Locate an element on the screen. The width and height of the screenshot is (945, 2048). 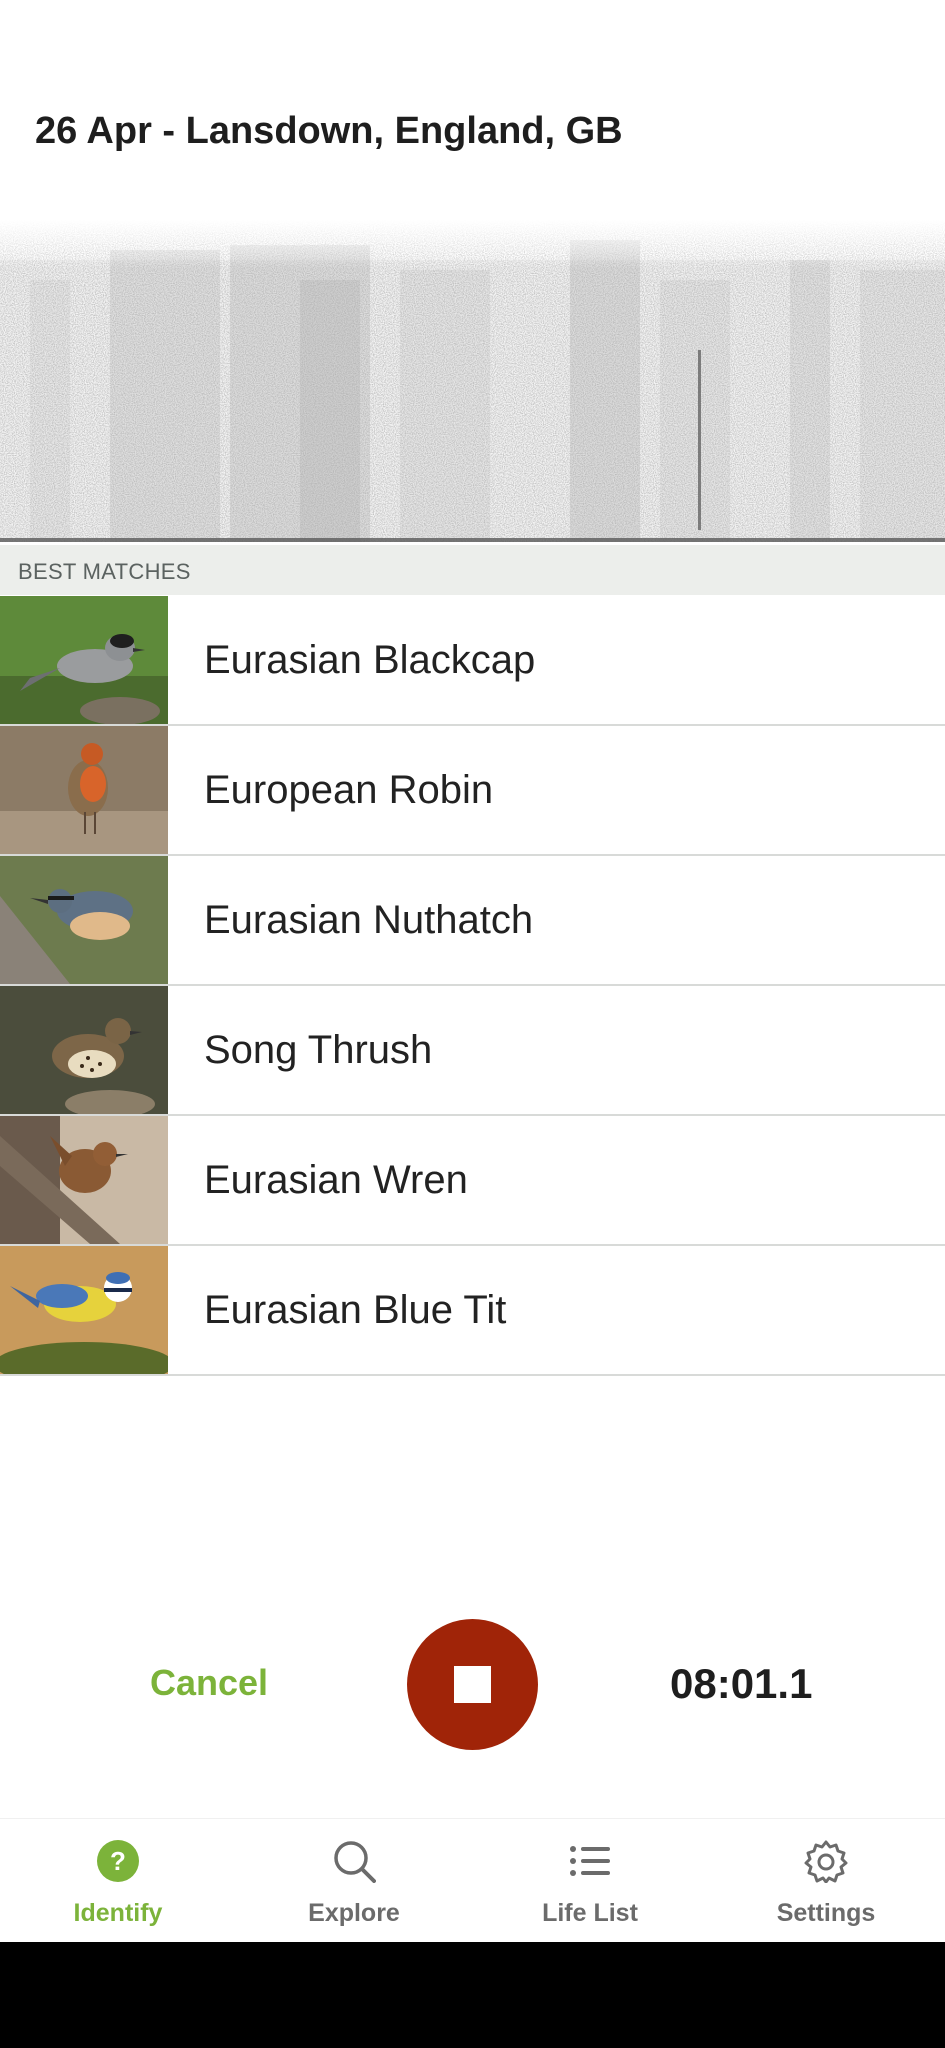
page-title: 26 Apr - Lansdown, England, GB is located at coordinates (329, 131).